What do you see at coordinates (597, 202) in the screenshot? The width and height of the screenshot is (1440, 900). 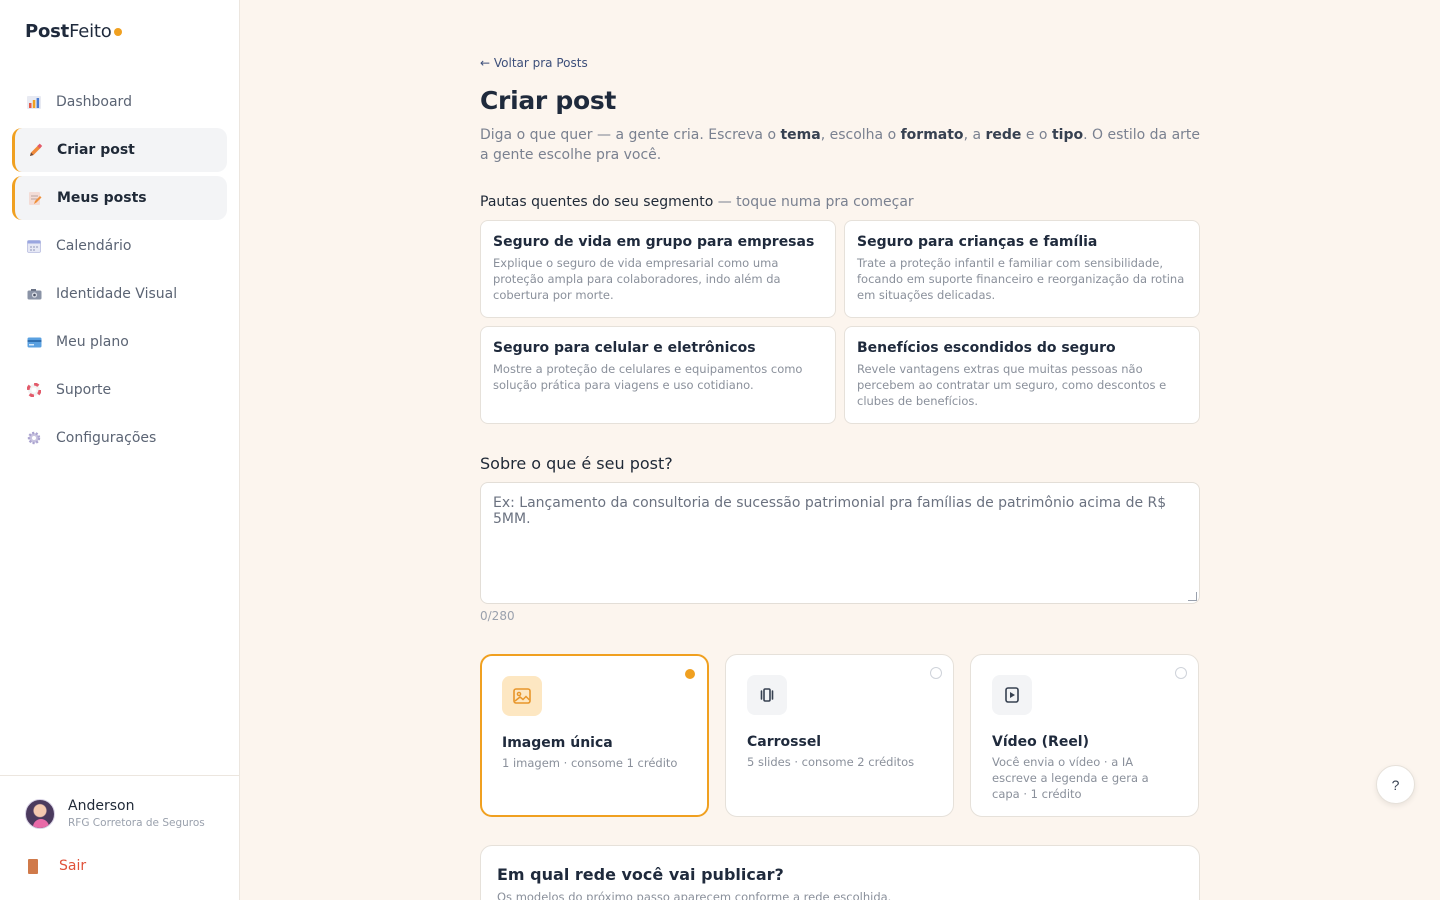 I see `topics-label: Pautas quentes do seu segmento` at bounding box center [597, 202].